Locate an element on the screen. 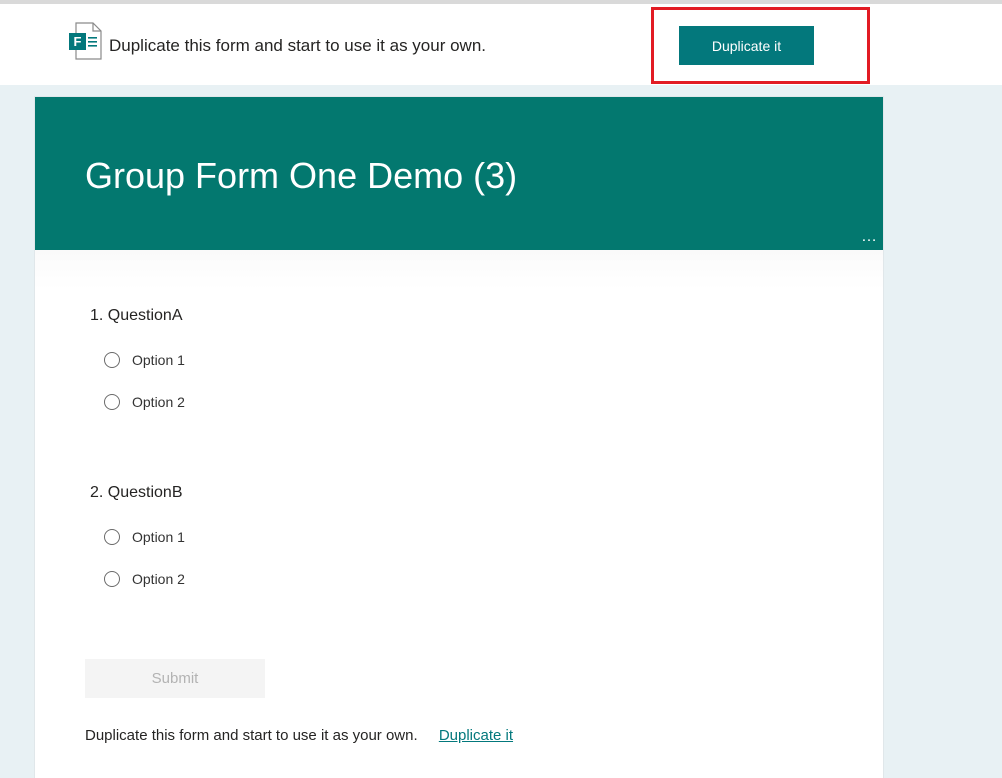  forms-logo-icon: F is located at coordinates (85, 41).